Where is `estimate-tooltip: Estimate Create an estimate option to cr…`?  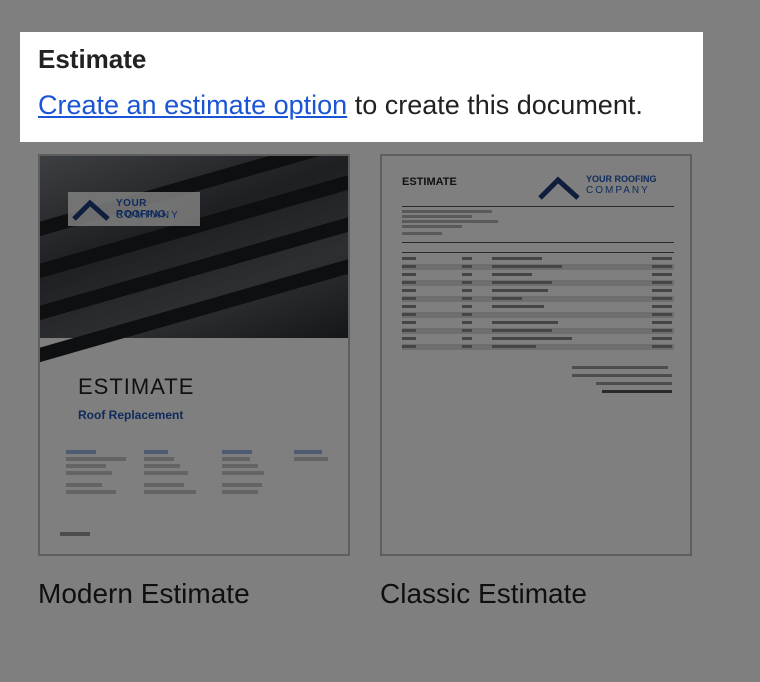 estimate-tooltip: Estimate Create an estimate option to cr… is located at coordinates (361, 87).